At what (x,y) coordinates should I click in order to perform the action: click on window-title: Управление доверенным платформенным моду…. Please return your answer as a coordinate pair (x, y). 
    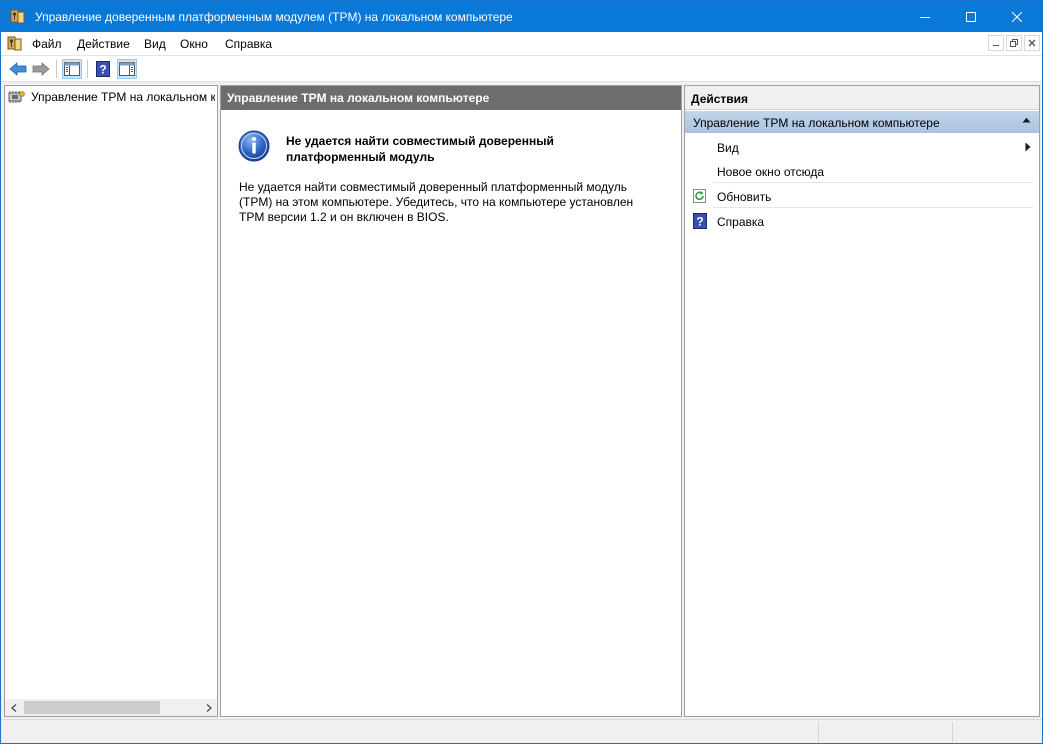
    Looking at the image, I should click on (274, 17).